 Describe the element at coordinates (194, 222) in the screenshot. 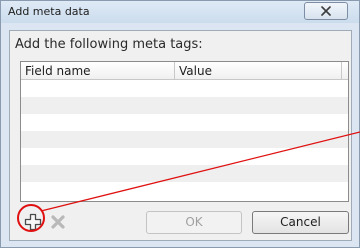

I see `ok-button: OK` at that location.